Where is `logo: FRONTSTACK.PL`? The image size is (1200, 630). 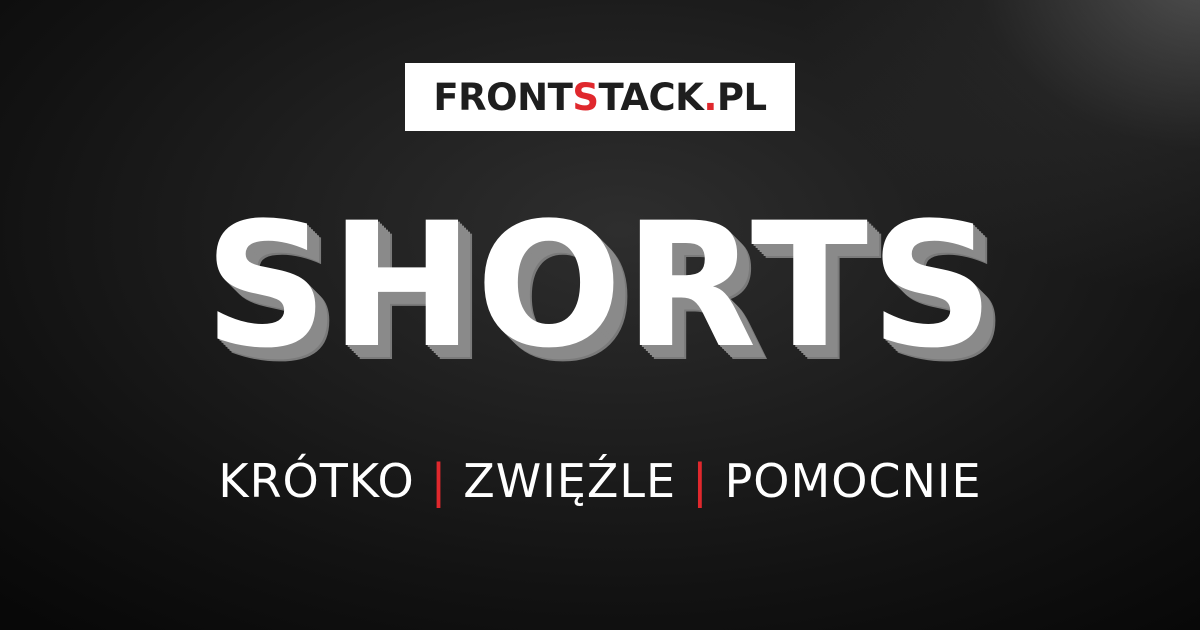
logo: FRONTSTACK.PL is located at coordinates (600, 97).